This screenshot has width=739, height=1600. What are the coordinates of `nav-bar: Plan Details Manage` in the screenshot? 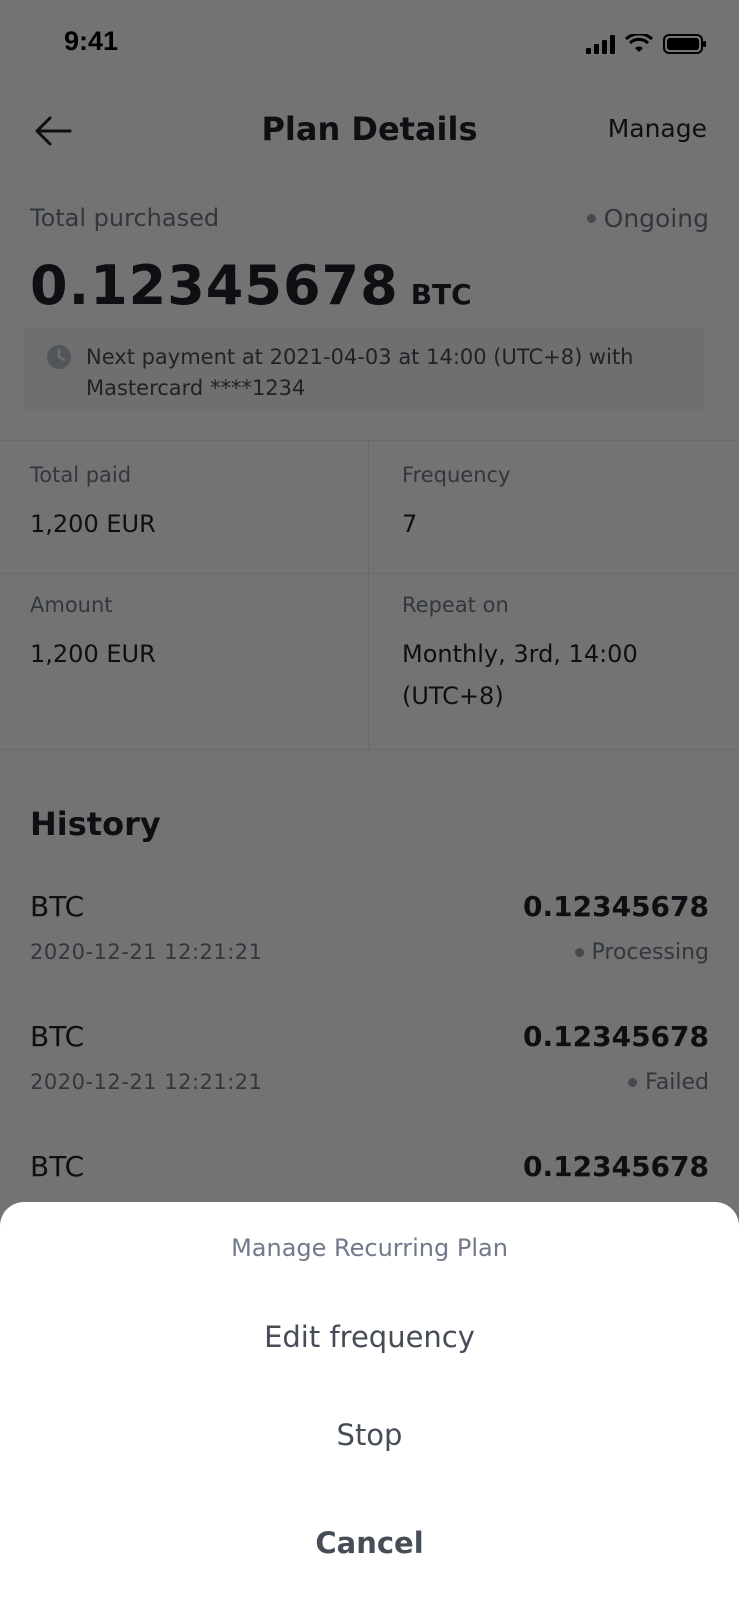 It's located at (369, 130).